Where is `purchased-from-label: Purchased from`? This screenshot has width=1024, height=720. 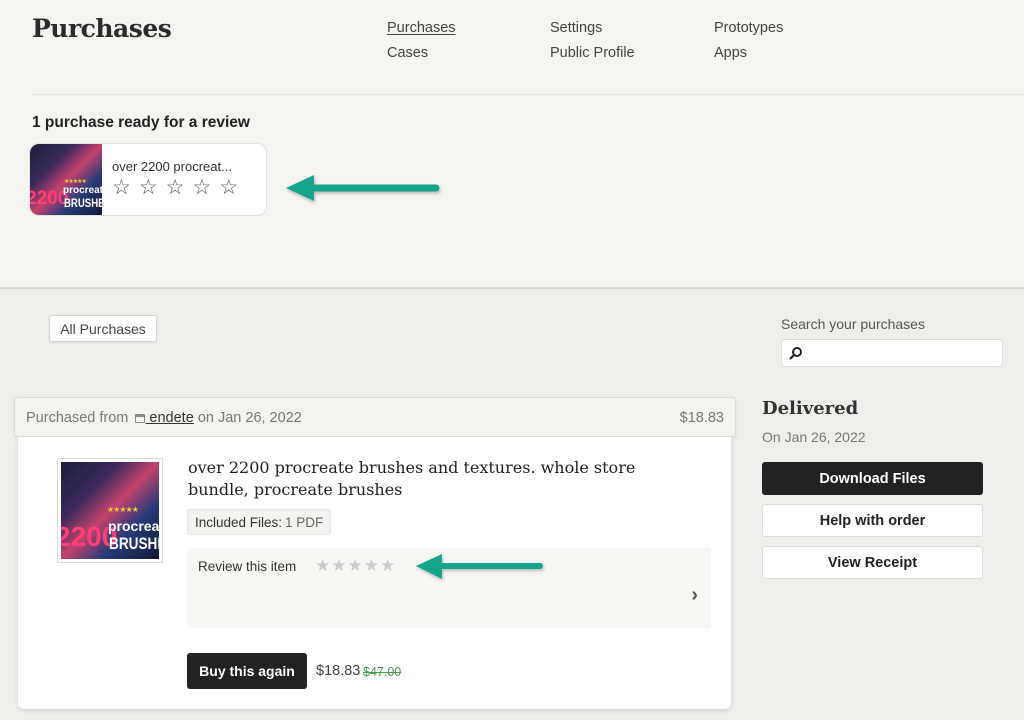 purchased-from-label: Purchased from is located at coordinates (77, 418).